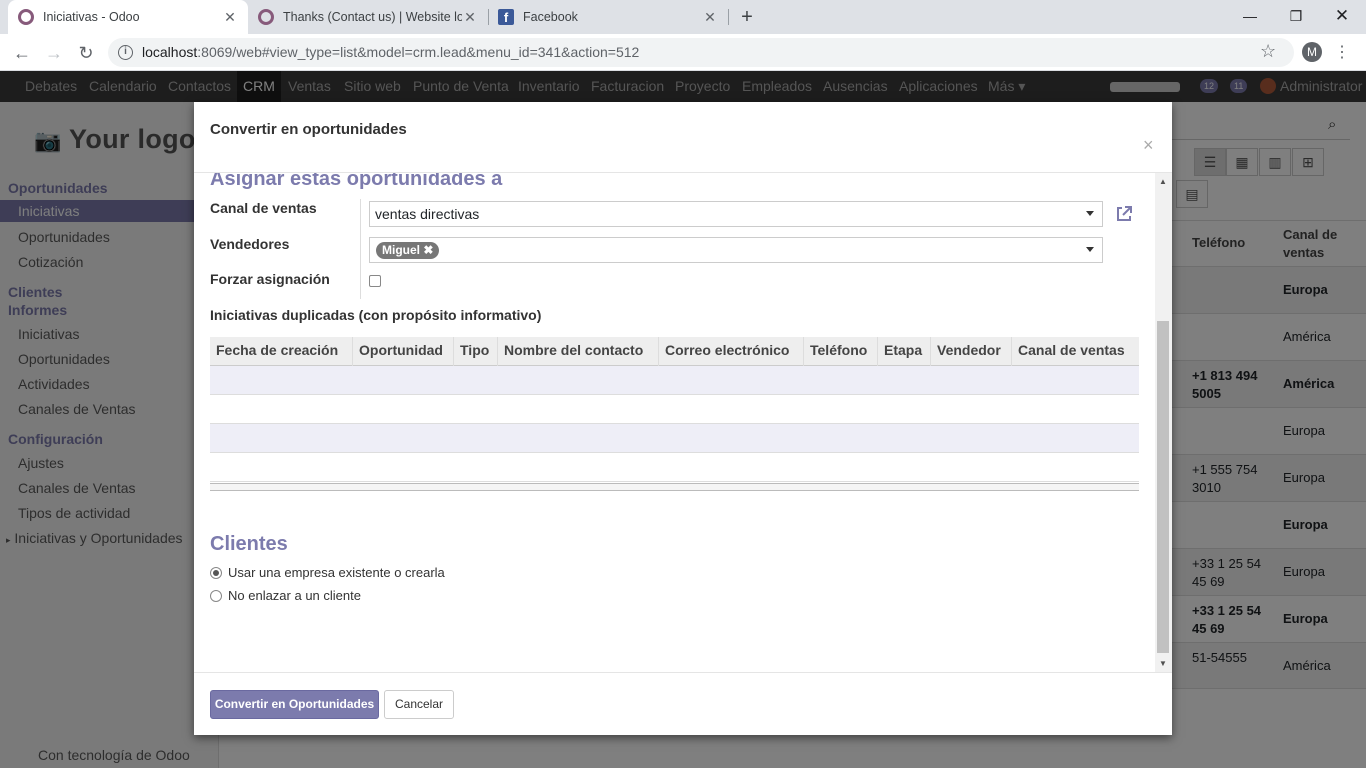  Describe the element at coordinates (427, 214) in the screenshot. I see `canal-ventas-value: ventas directivas` at that location.